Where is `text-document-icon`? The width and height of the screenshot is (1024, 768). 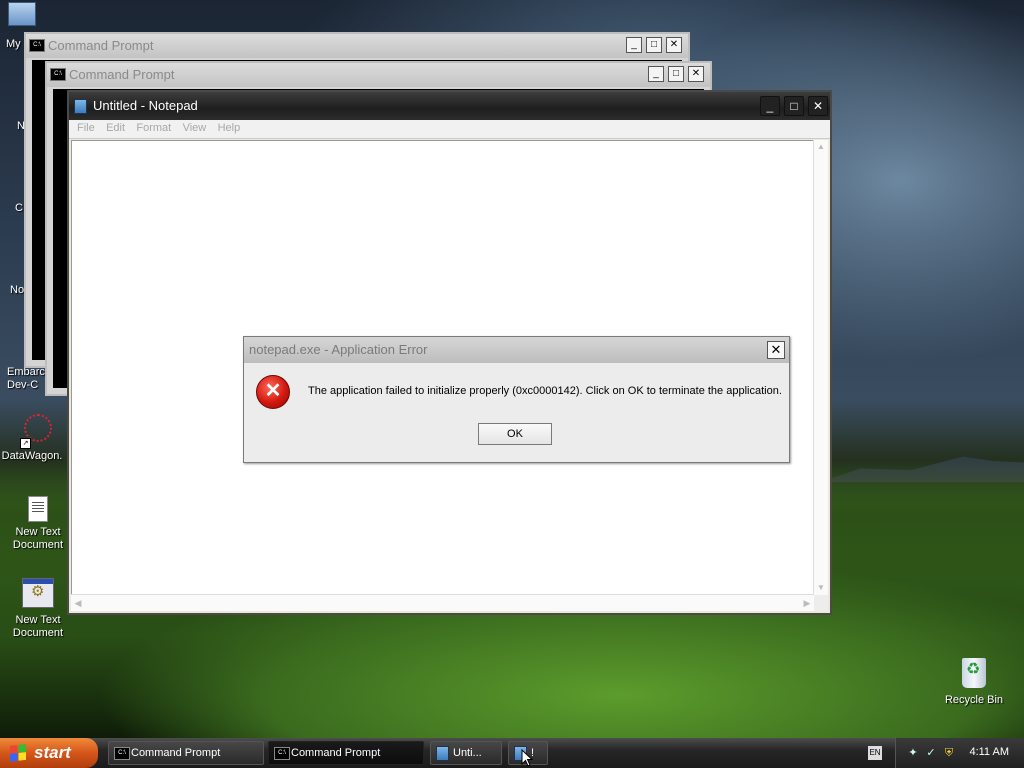
text-document-icon is located at coordinates (38, 509).